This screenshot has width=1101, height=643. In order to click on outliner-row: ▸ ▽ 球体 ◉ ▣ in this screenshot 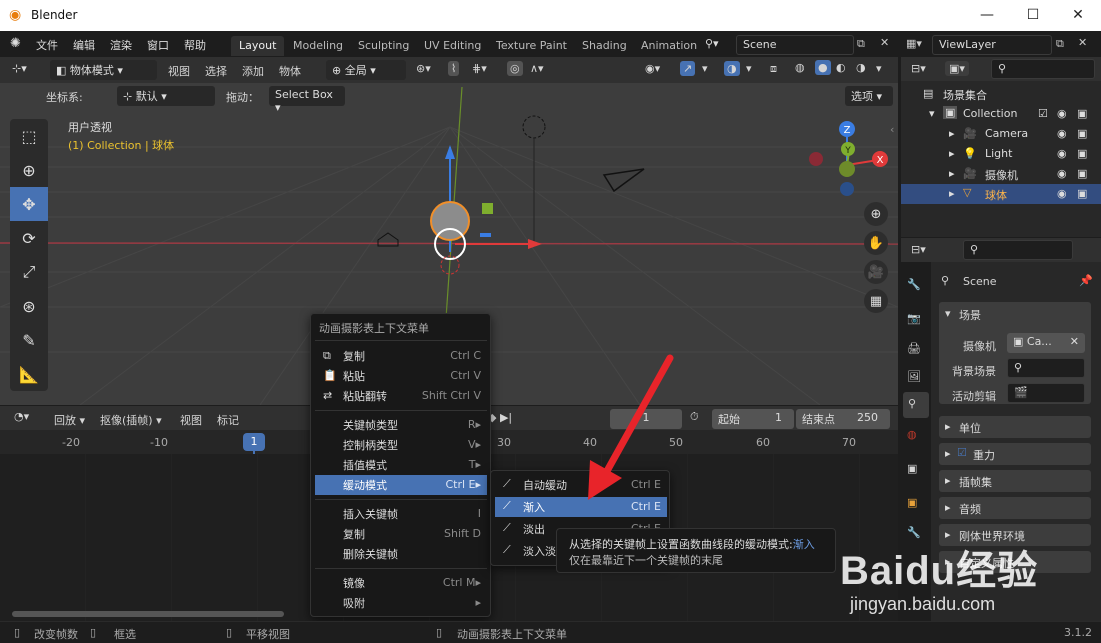, I will do `click(1001, 194)`.